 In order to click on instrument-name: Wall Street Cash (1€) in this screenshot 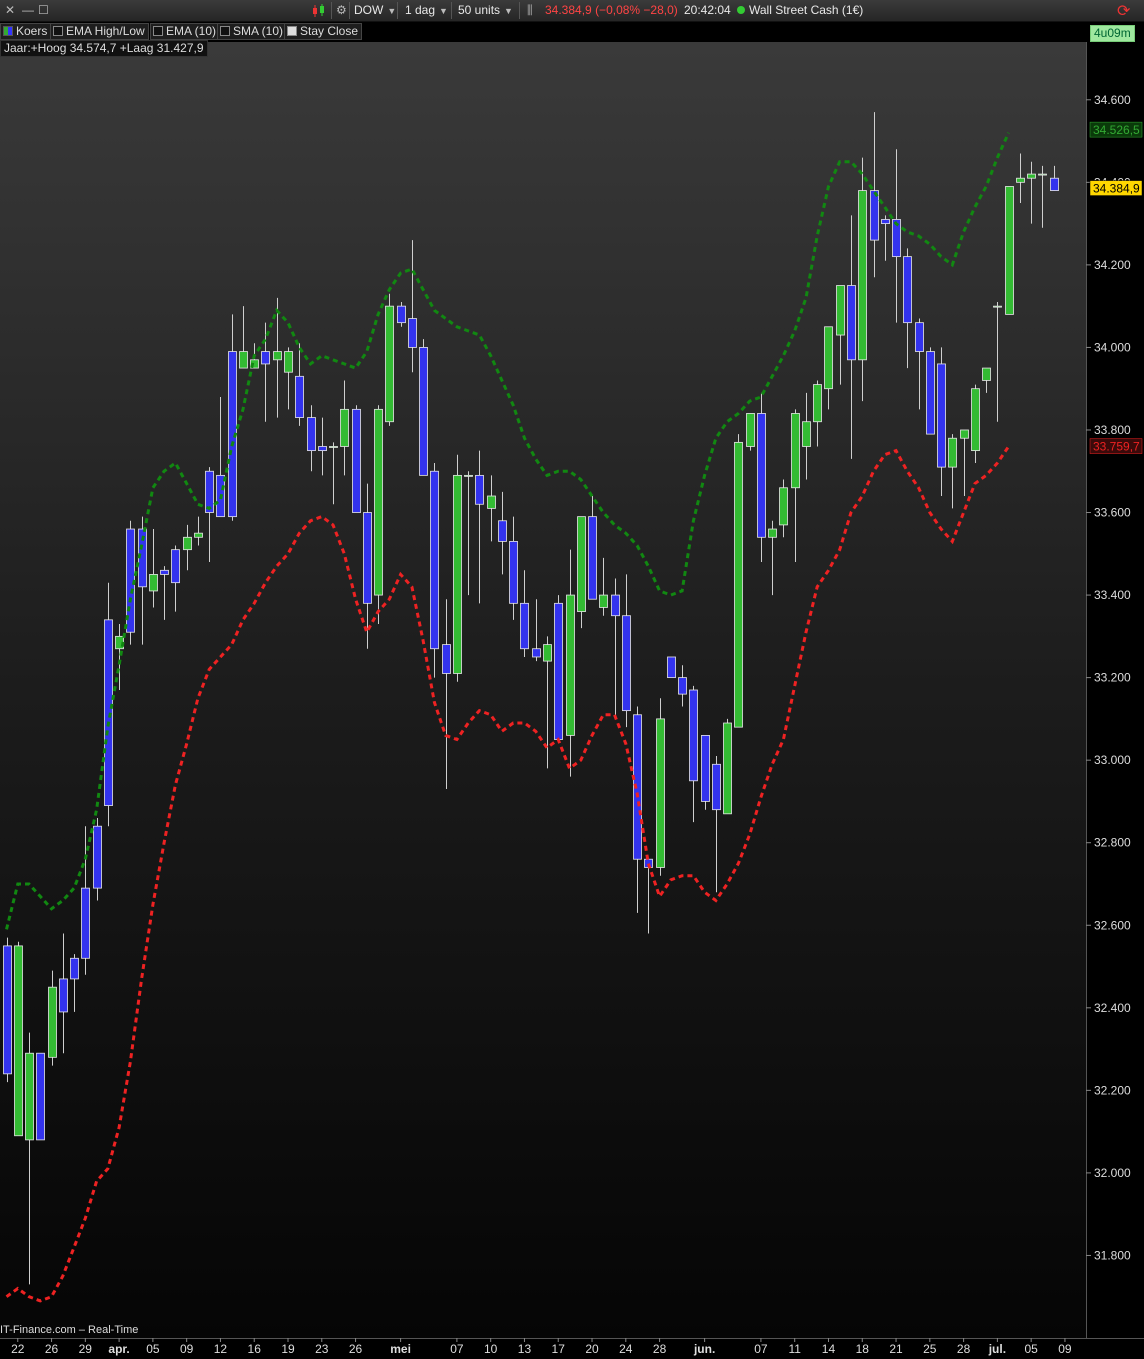, I will do `click(800, 10)`.